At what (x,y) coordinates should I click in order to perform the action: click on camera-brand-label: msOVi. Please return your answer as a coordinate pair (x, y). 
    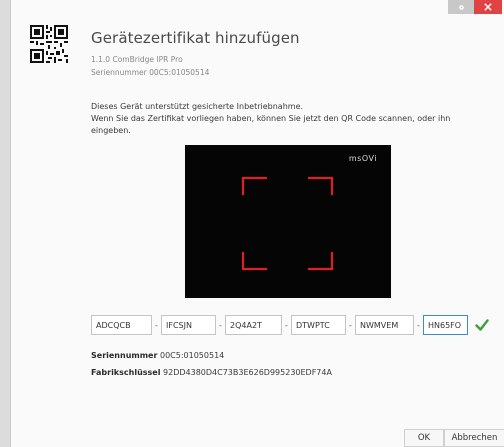
    Looking at the image, I should click on (362, 158).